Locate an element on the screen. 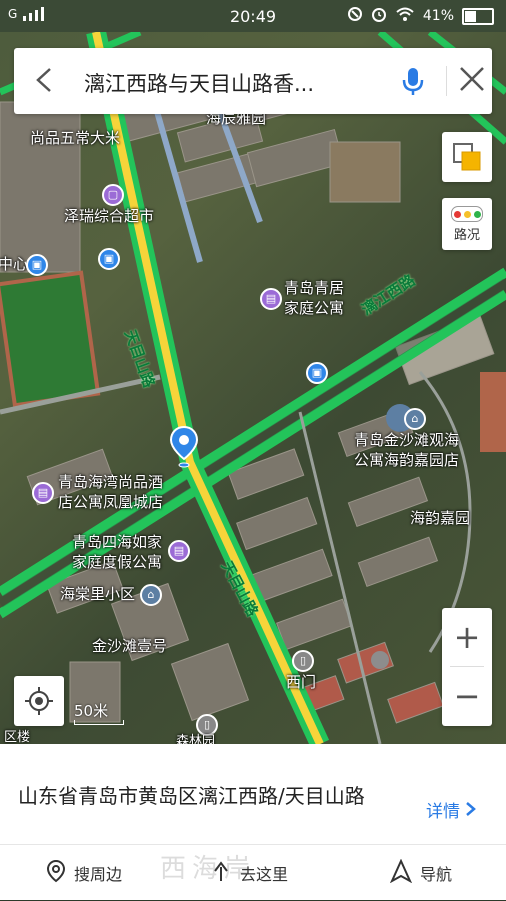 This screenshot has width=506, height=901. poi-label: 中心 is located at coordinates (14, 264).